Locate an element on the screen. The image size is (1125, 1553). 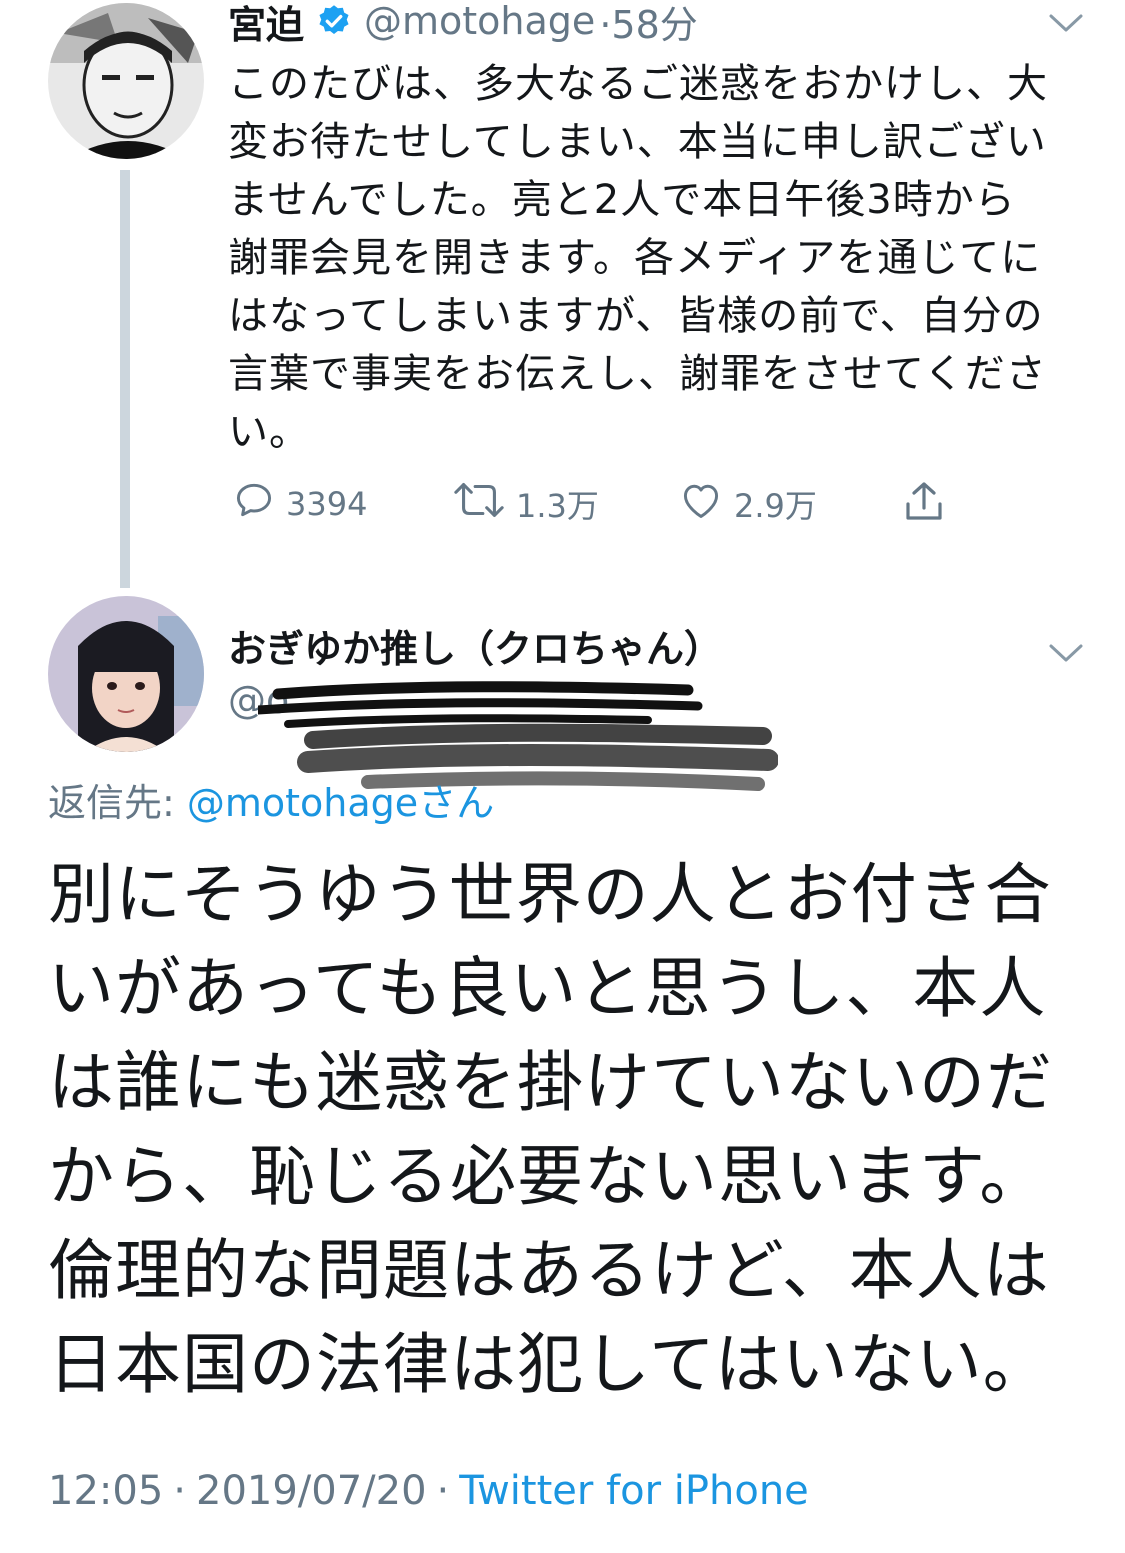
tweet-date: 2019/07/20 is located at coordinates (311, 1491).